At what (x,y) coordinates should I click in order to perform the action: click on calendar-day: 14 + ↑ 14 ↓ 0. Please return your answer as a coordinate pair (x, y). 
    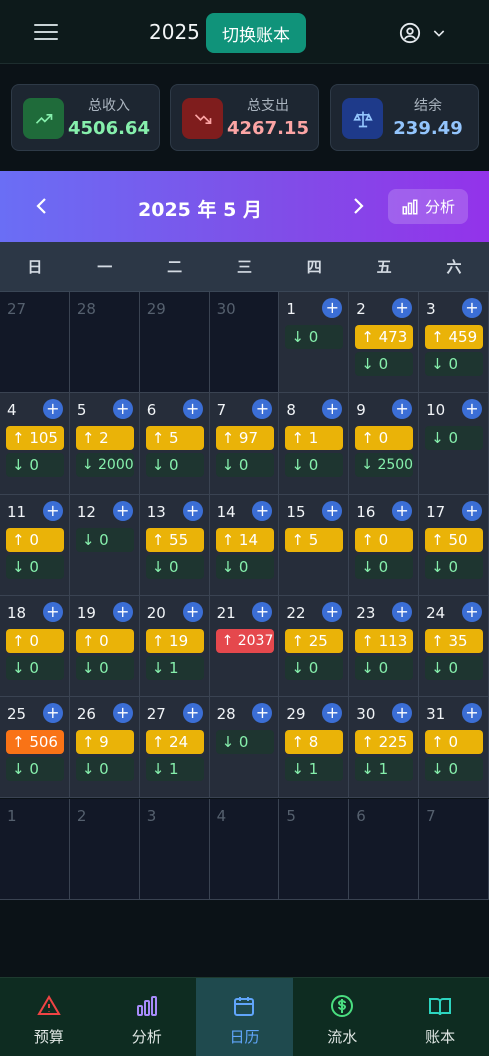
    Looking at the image, I should click on (244, 545).